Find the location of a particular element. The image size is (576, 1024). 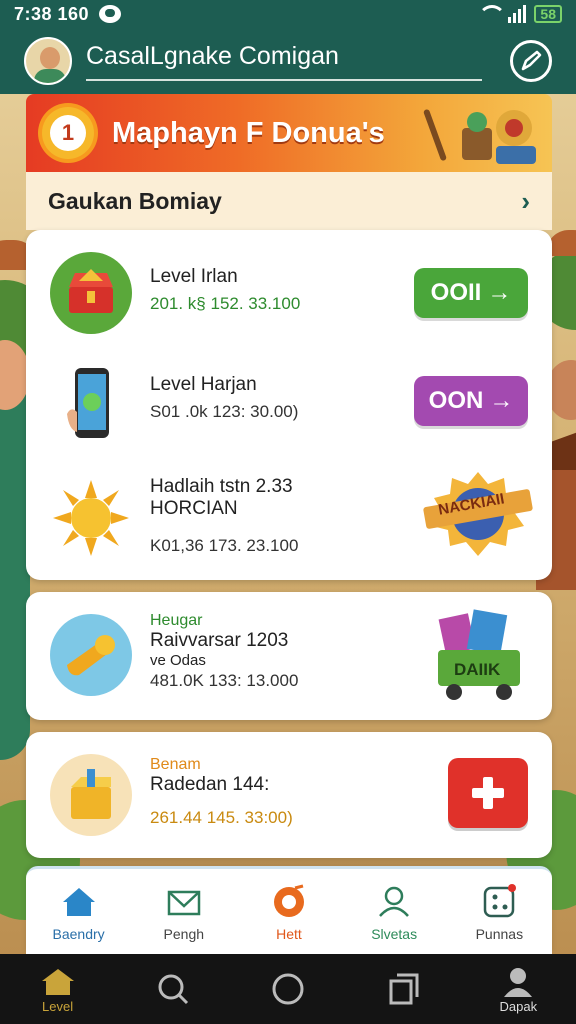

search-icon is located at coordinates (173, 989).